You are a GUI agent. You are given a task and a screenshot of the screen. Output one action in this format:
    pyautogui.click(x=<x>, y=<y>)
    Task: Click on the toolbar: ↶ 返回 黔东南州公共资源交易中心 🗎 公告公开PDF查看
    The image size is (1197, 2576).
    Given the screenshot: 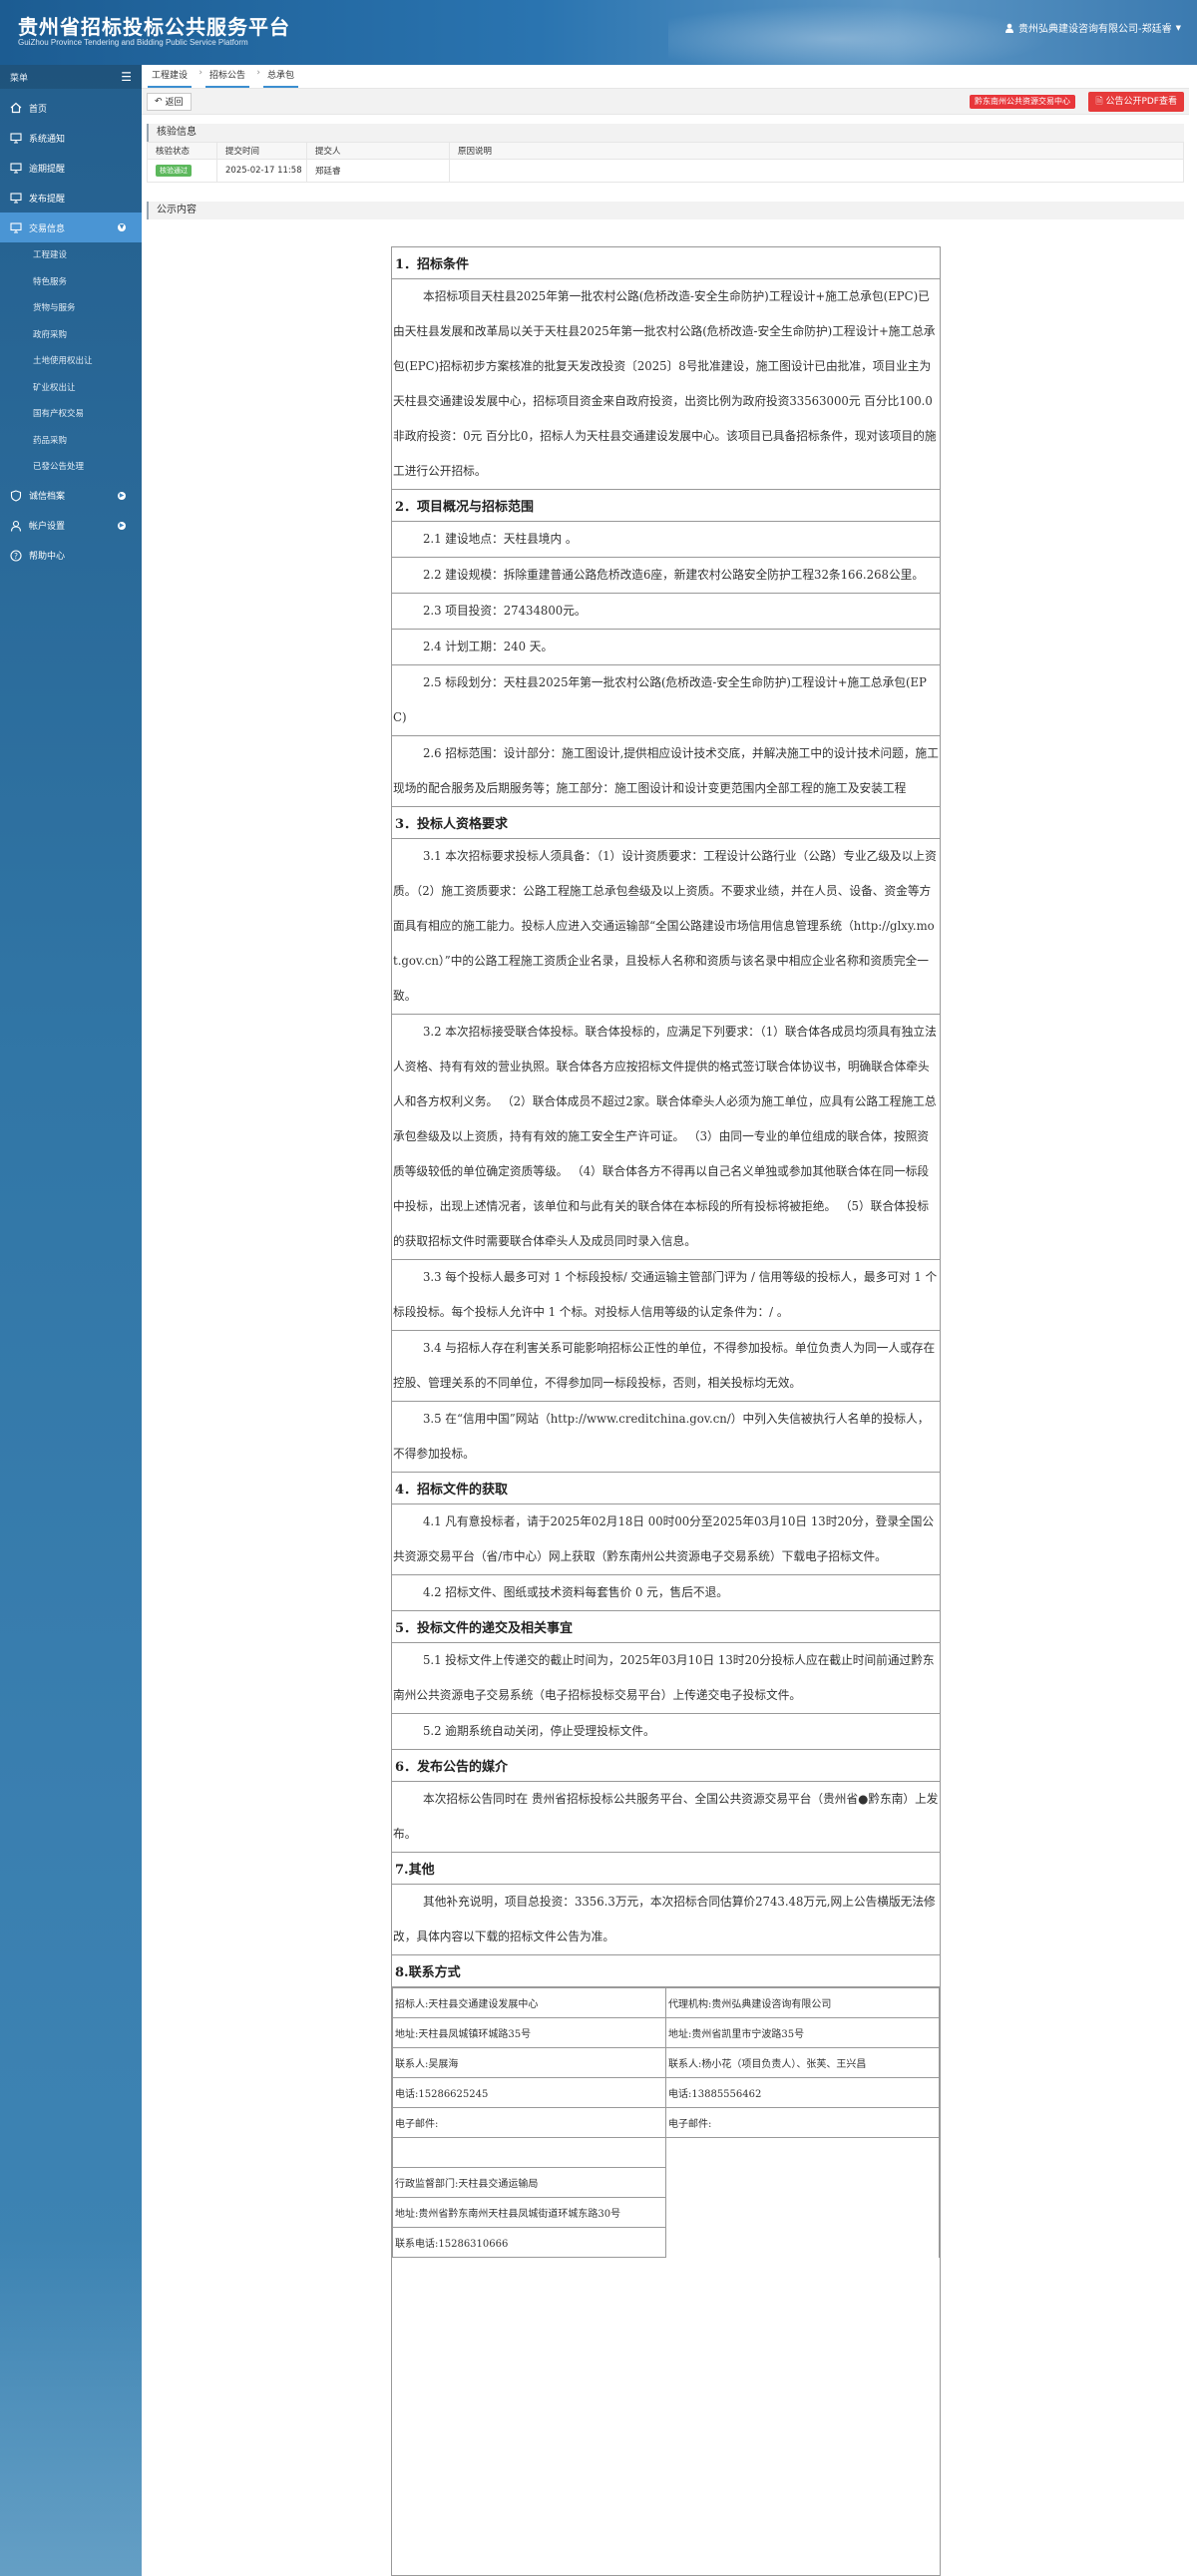 What is the action you would take?
    pyautogui.click(x=665, y=102)
    